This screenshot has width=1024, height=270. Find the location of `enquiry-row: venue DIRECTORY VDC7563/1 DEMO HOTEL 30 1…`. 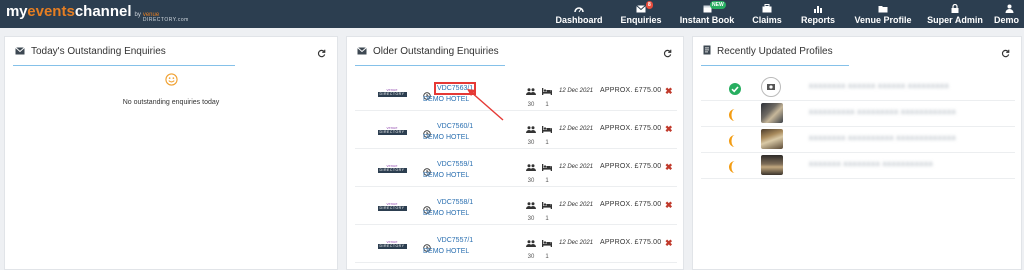

enquiry-row: venue DIRECTORY VDC7563/1 DEMO HOTEL 30 1… is located at coordinates (516, 92).